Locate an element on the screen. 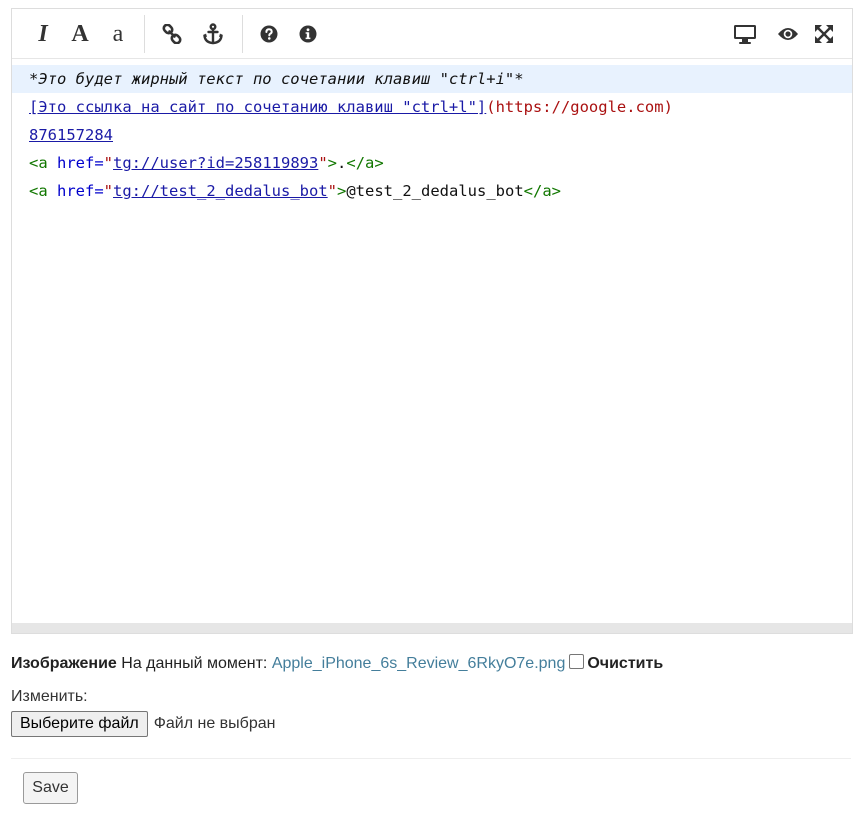 The width and height of the screenshot is (857, 826). image-label: Изображение is located at coordinates (64, 663).